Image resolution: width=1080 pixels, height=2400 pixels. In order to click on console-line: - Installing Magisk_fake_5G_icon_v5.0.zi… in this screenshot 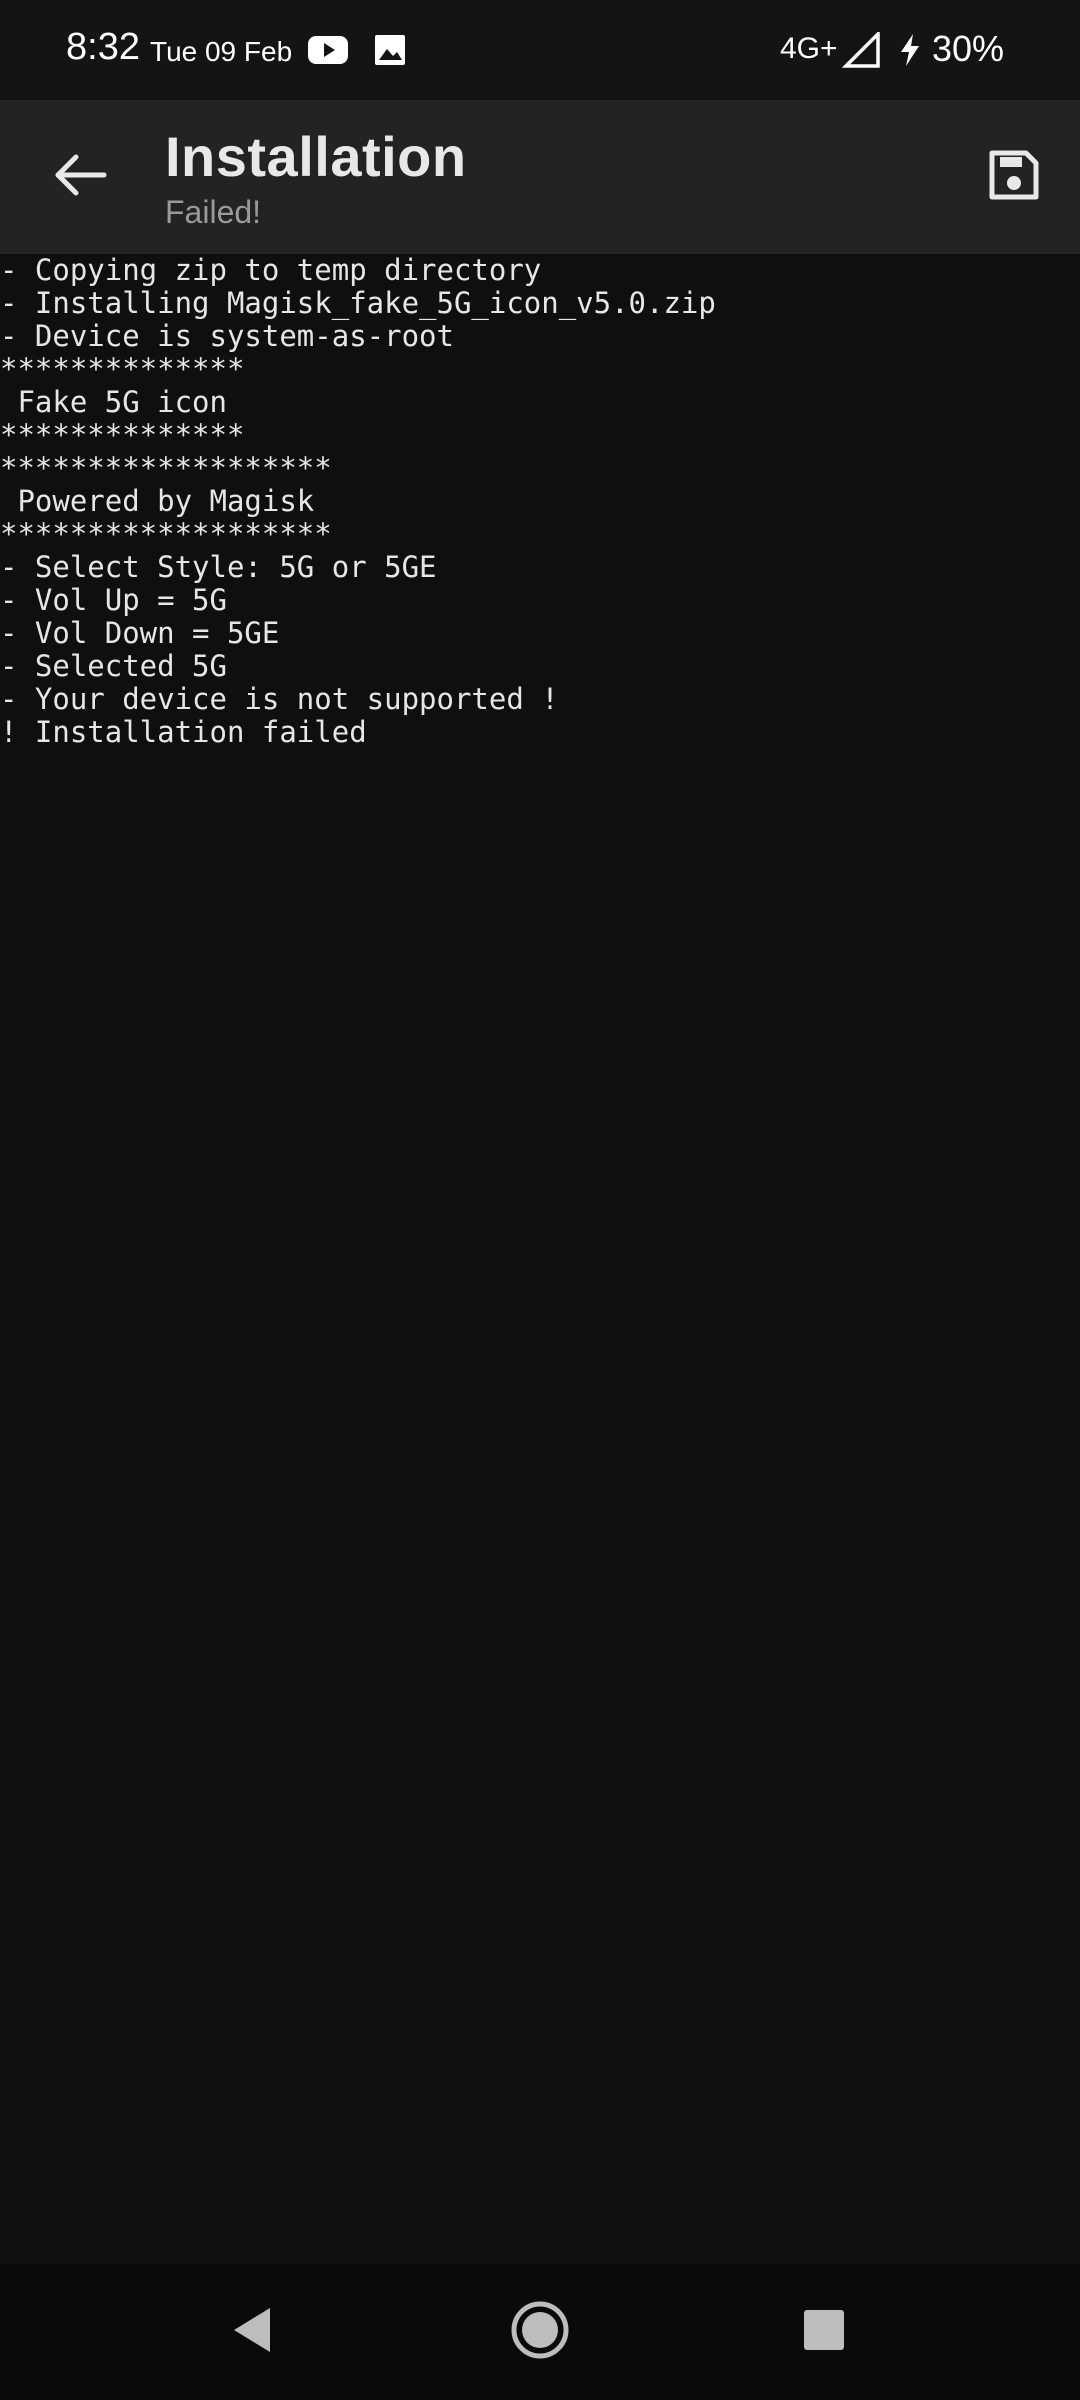, I will do `click(358, 303)`.